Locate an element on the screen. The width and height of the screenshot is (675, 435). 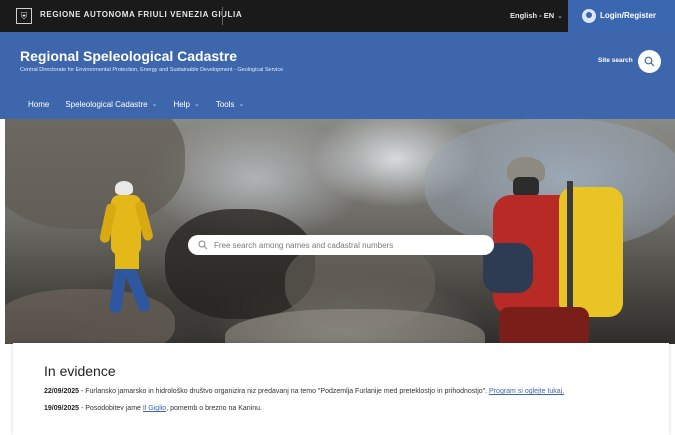
news-link: Il Giglio is located at coordinates (154, 408).